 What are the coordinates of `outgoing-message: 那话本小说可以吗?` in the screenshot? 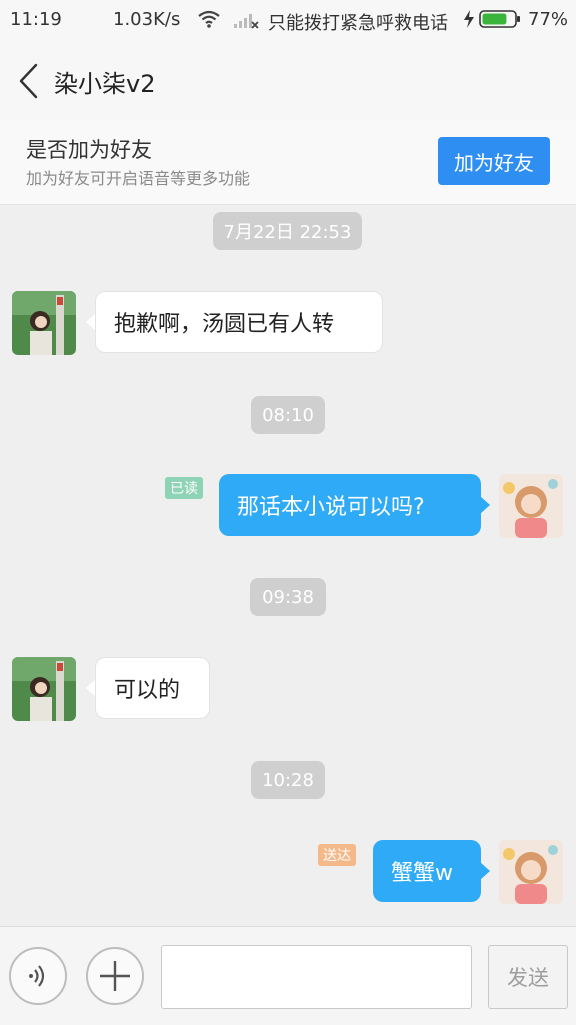 It's located at (350, 505).